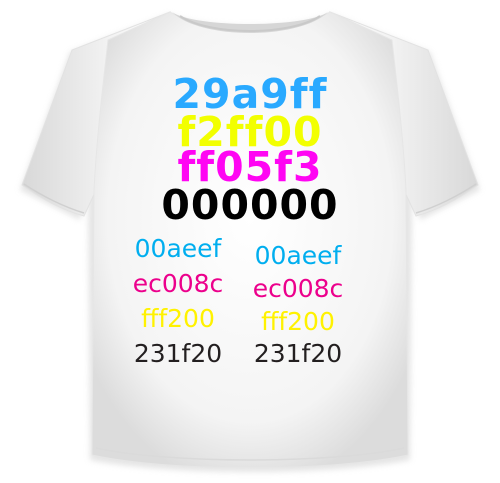  I want to click on left-col-line-4: 231f20, so click(178, 353).